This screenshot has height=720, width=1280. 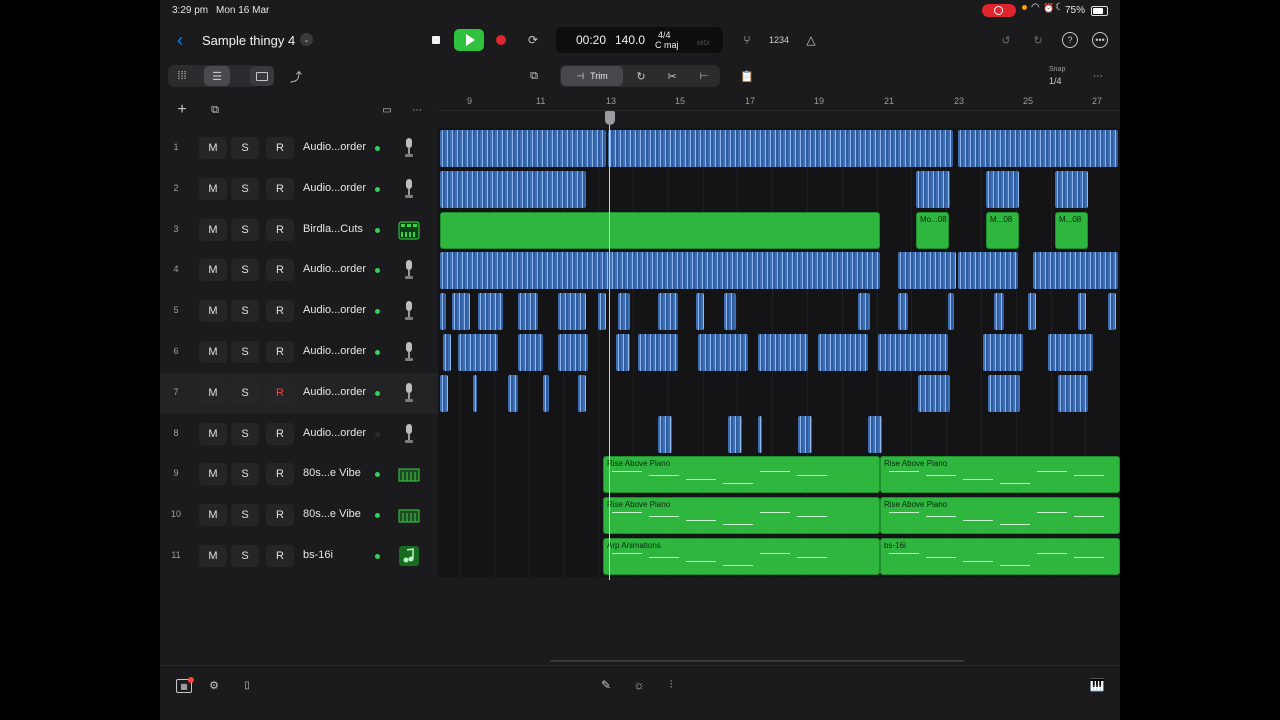 I want to click on track-header-more-button: ⋯, so click(x=417, y=110).